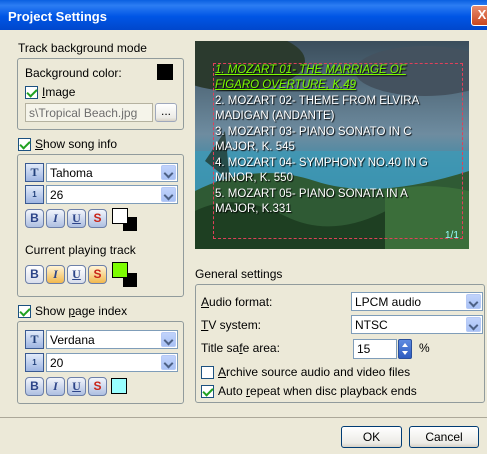 The height and width of the screenshot is (454, 487). What do you see at coordinates (239, 274) in the screenshot?
I see `general-settings-label: General settings` at bounding box center [239, 274].